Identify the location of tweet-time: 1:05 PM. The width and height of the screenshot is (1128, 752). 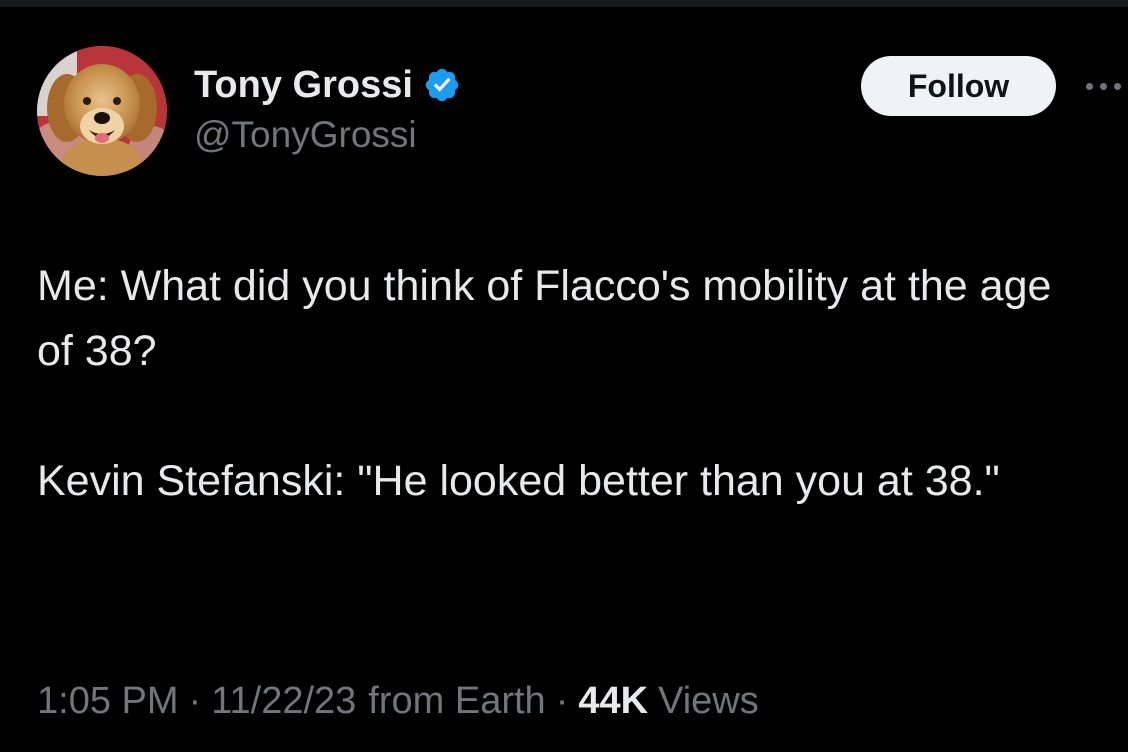
(108, 701).